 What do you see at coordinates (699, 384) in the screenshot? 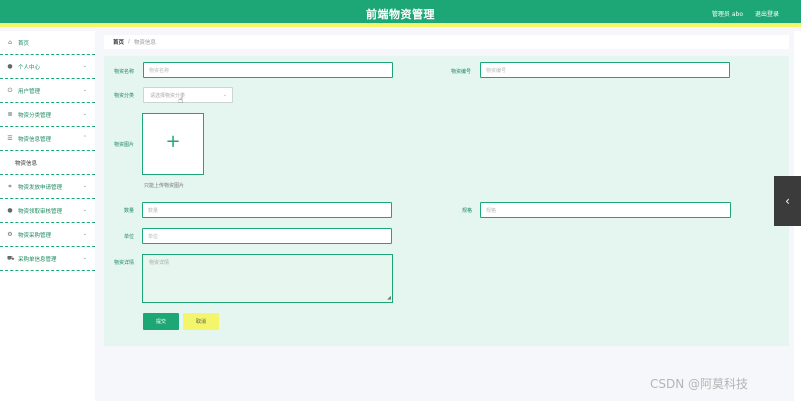
I see `watermark: CSDN @阿莫科技` at bounding box center [699, 384].